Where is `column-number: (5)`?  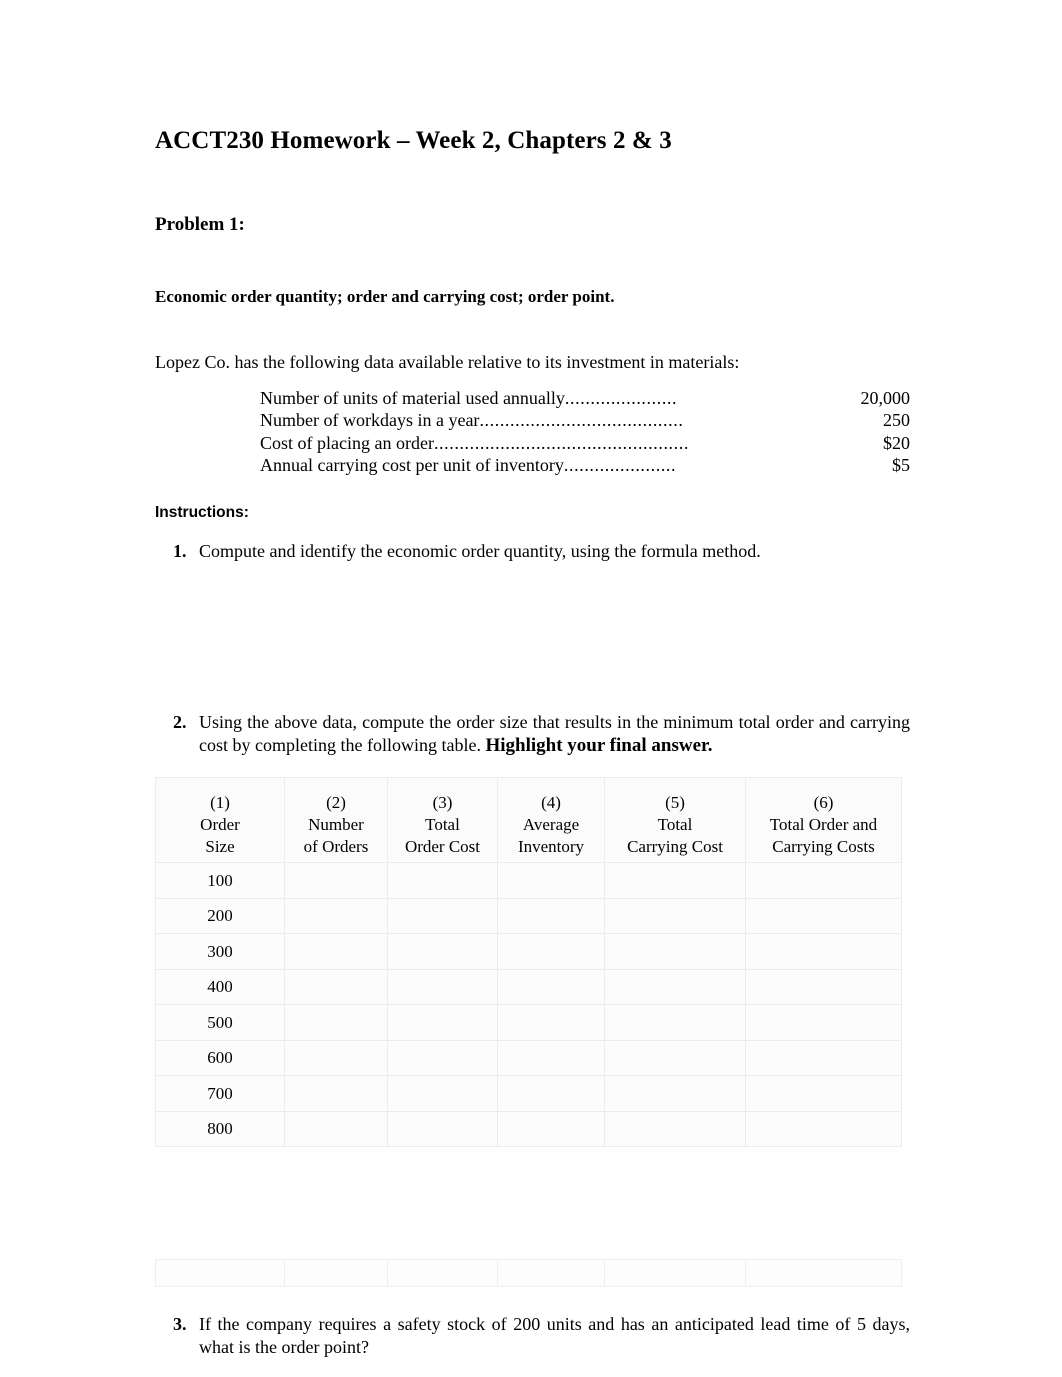
column-number: (5) is located at coordinates (675, 803).